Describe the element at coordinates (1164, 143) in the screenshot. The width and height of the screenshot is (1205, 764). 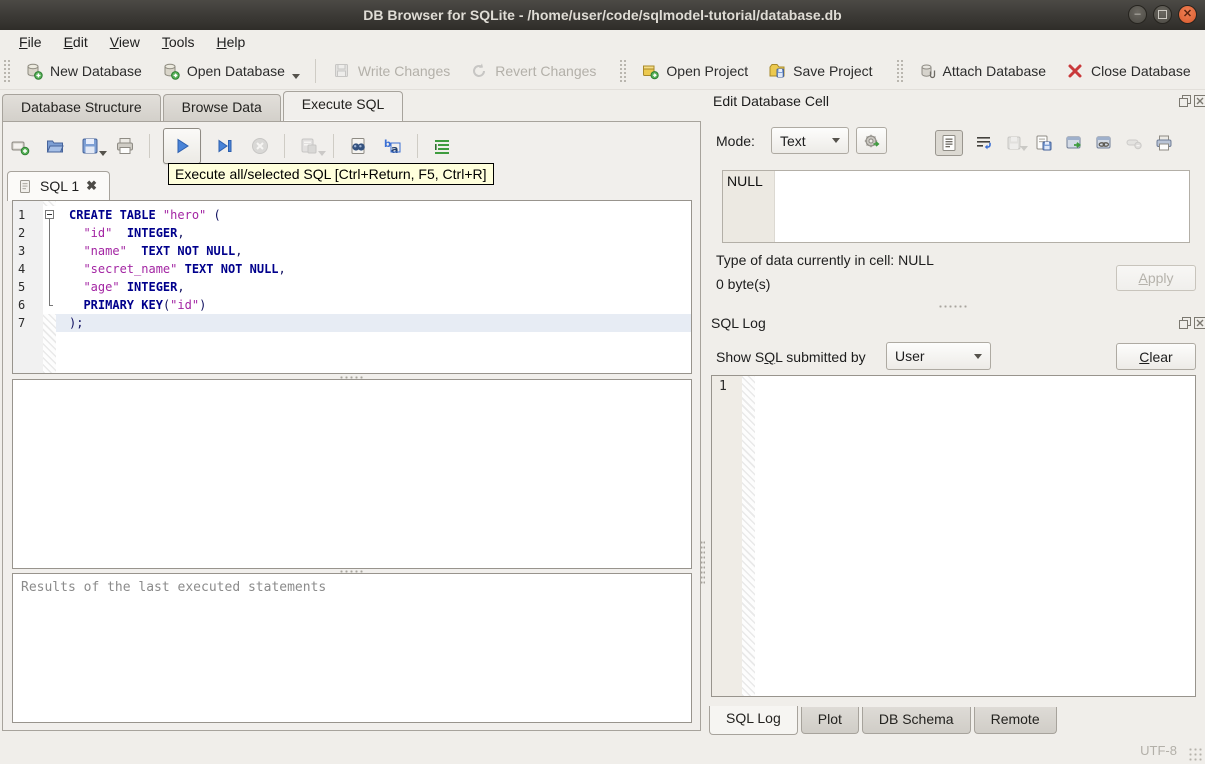
I see `print-value-icon` at that location.